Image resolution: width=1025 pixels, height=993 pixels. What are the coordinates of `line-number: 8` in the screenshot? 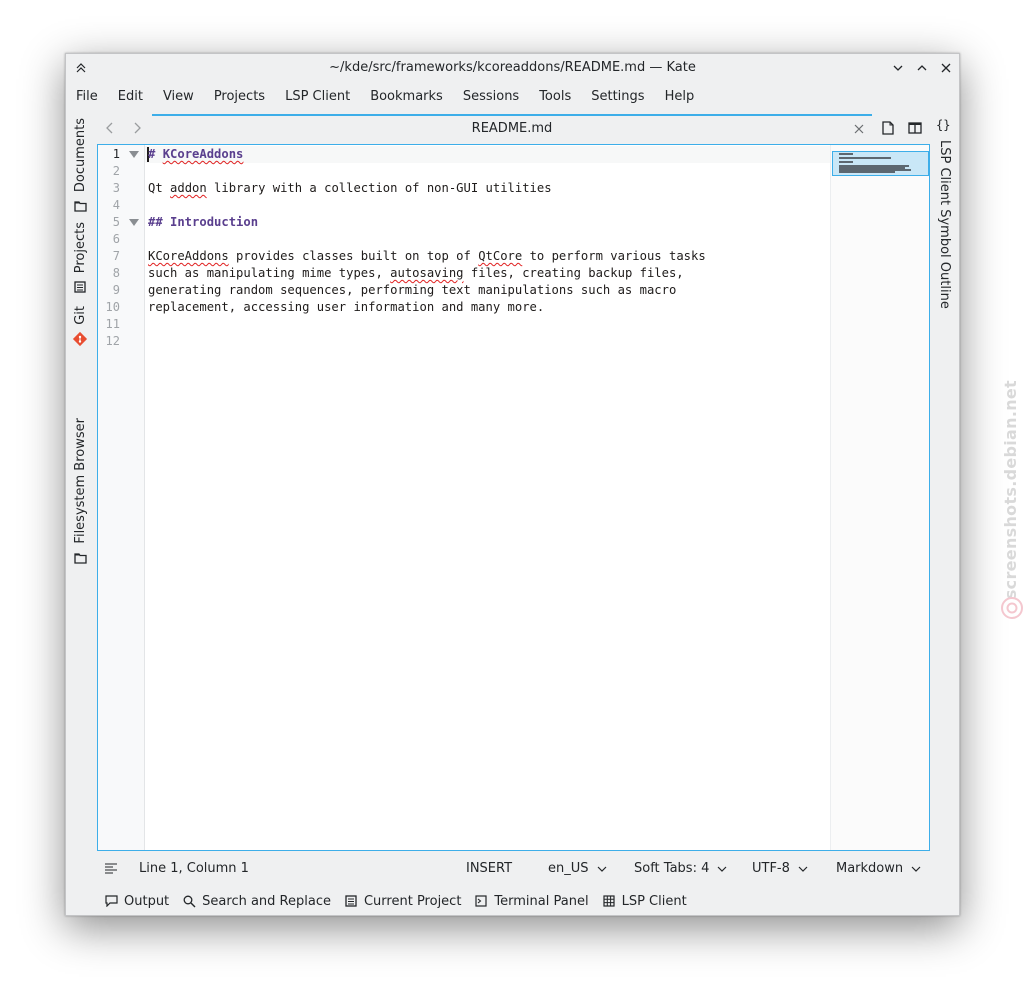 It's located at (116, 273).